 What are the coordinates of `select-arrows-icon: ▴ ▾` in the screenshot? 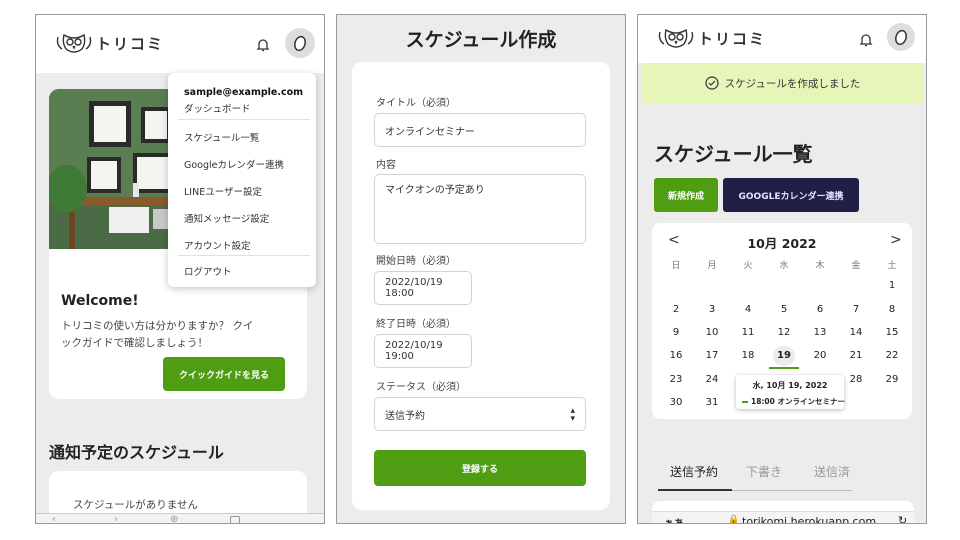 It's located at (572, 415).